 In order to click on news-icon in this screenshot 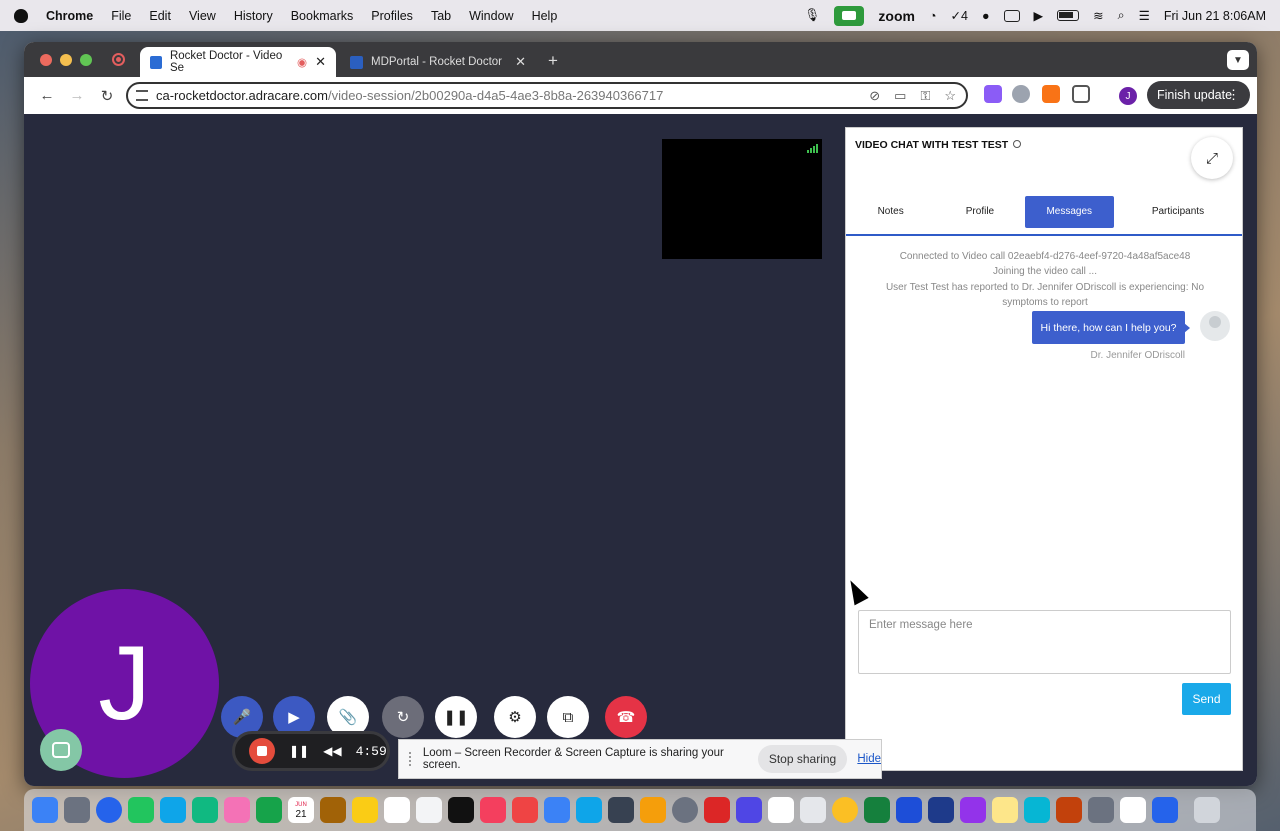, I will do `click(525, 810)`.